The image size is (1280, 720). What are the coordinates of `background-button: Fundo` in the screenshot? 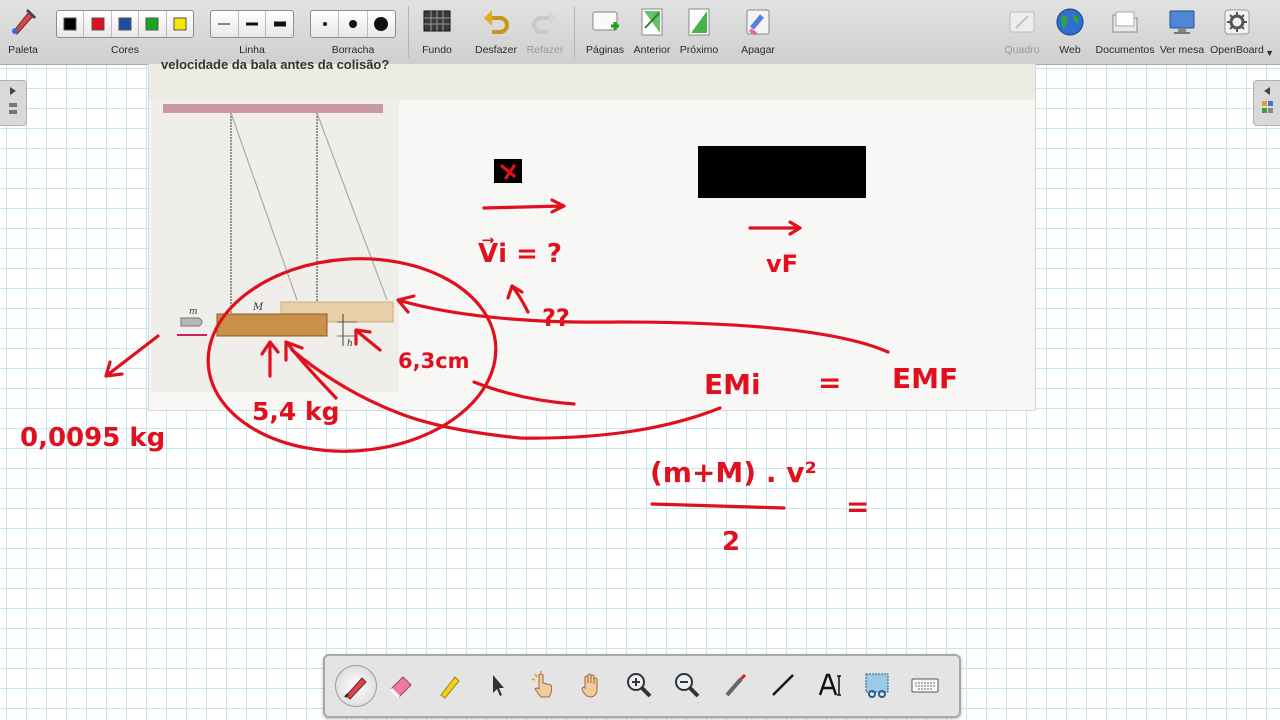 It's located at (437, 32).